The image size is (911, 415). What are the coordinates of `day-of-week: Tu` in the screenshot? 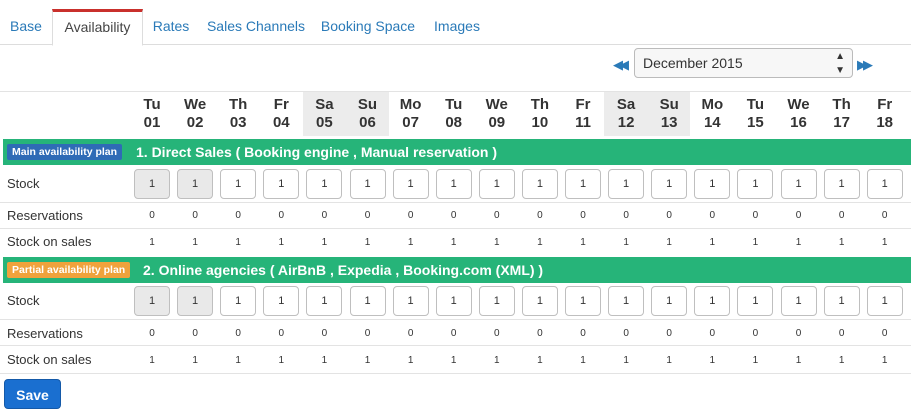 It's located at (152, 104).